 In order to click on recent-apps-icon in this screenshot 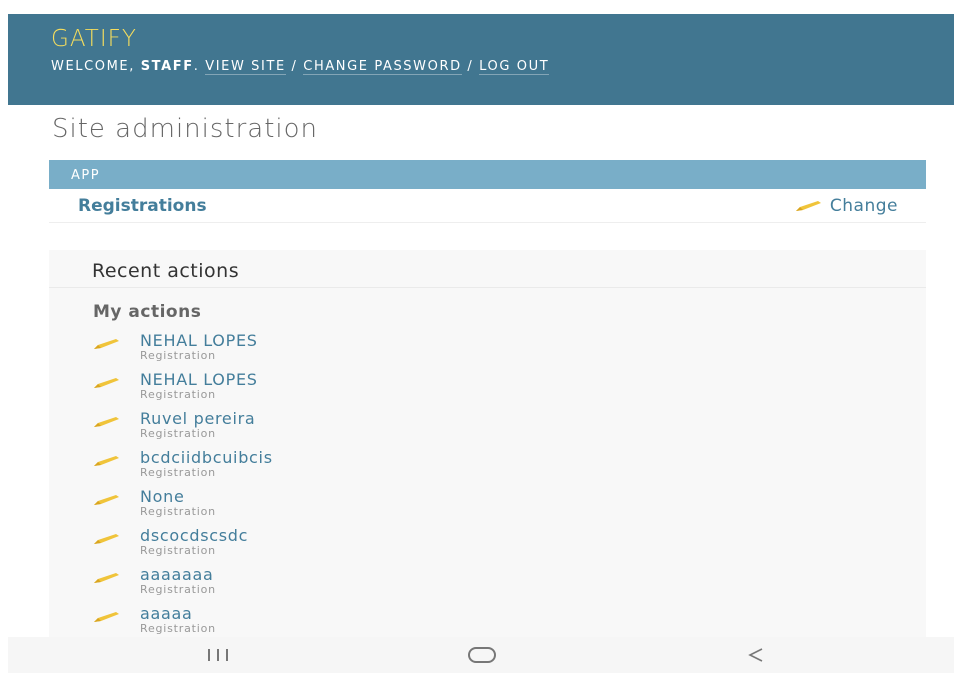, I will do `click(218, 655)`.